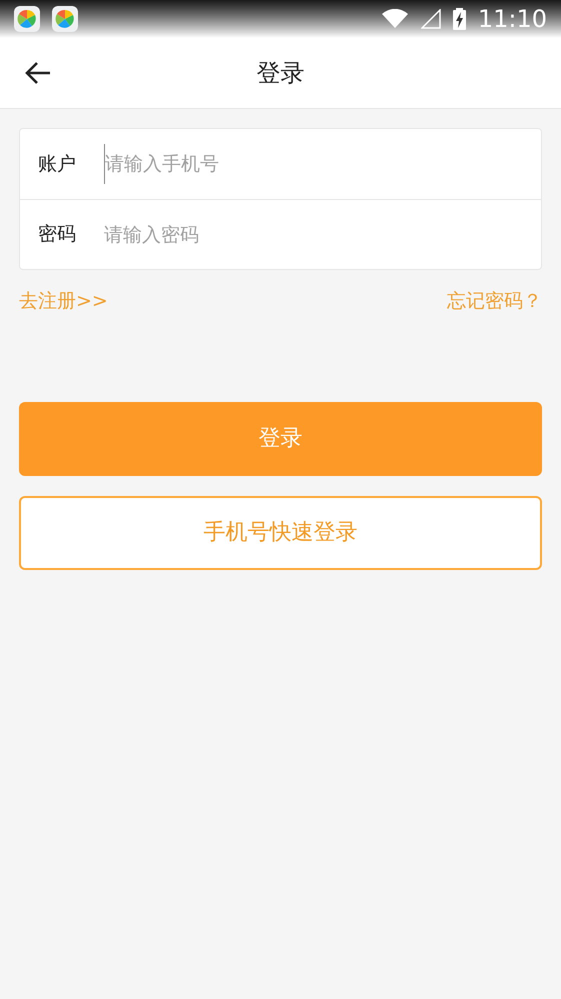  I want to click on input-field: 请输入密码, so click(313, 234).